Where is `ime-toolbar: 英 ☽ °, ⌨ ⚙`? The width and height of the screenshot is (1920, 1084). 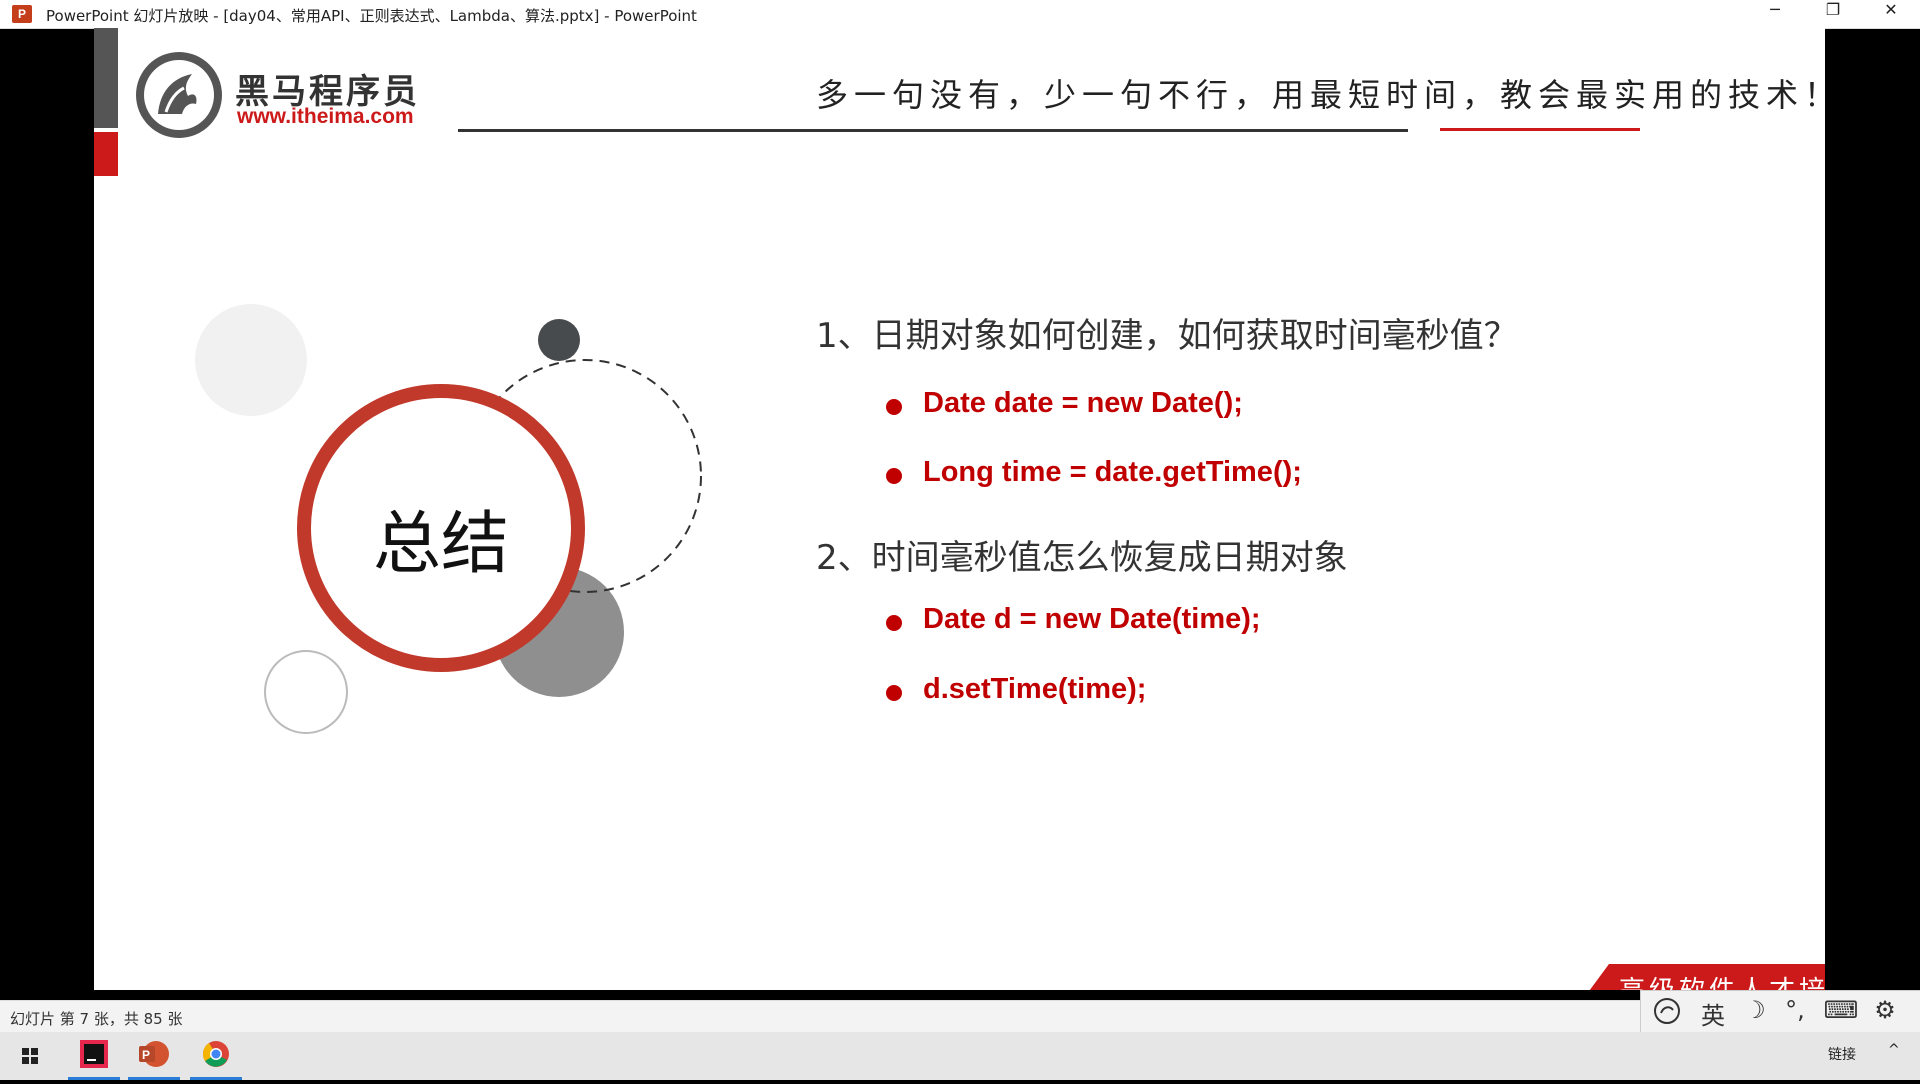 ime-toolbar: 英 ☽ °, ⌨ ⚙ is located at coordinates (1780, 1012).